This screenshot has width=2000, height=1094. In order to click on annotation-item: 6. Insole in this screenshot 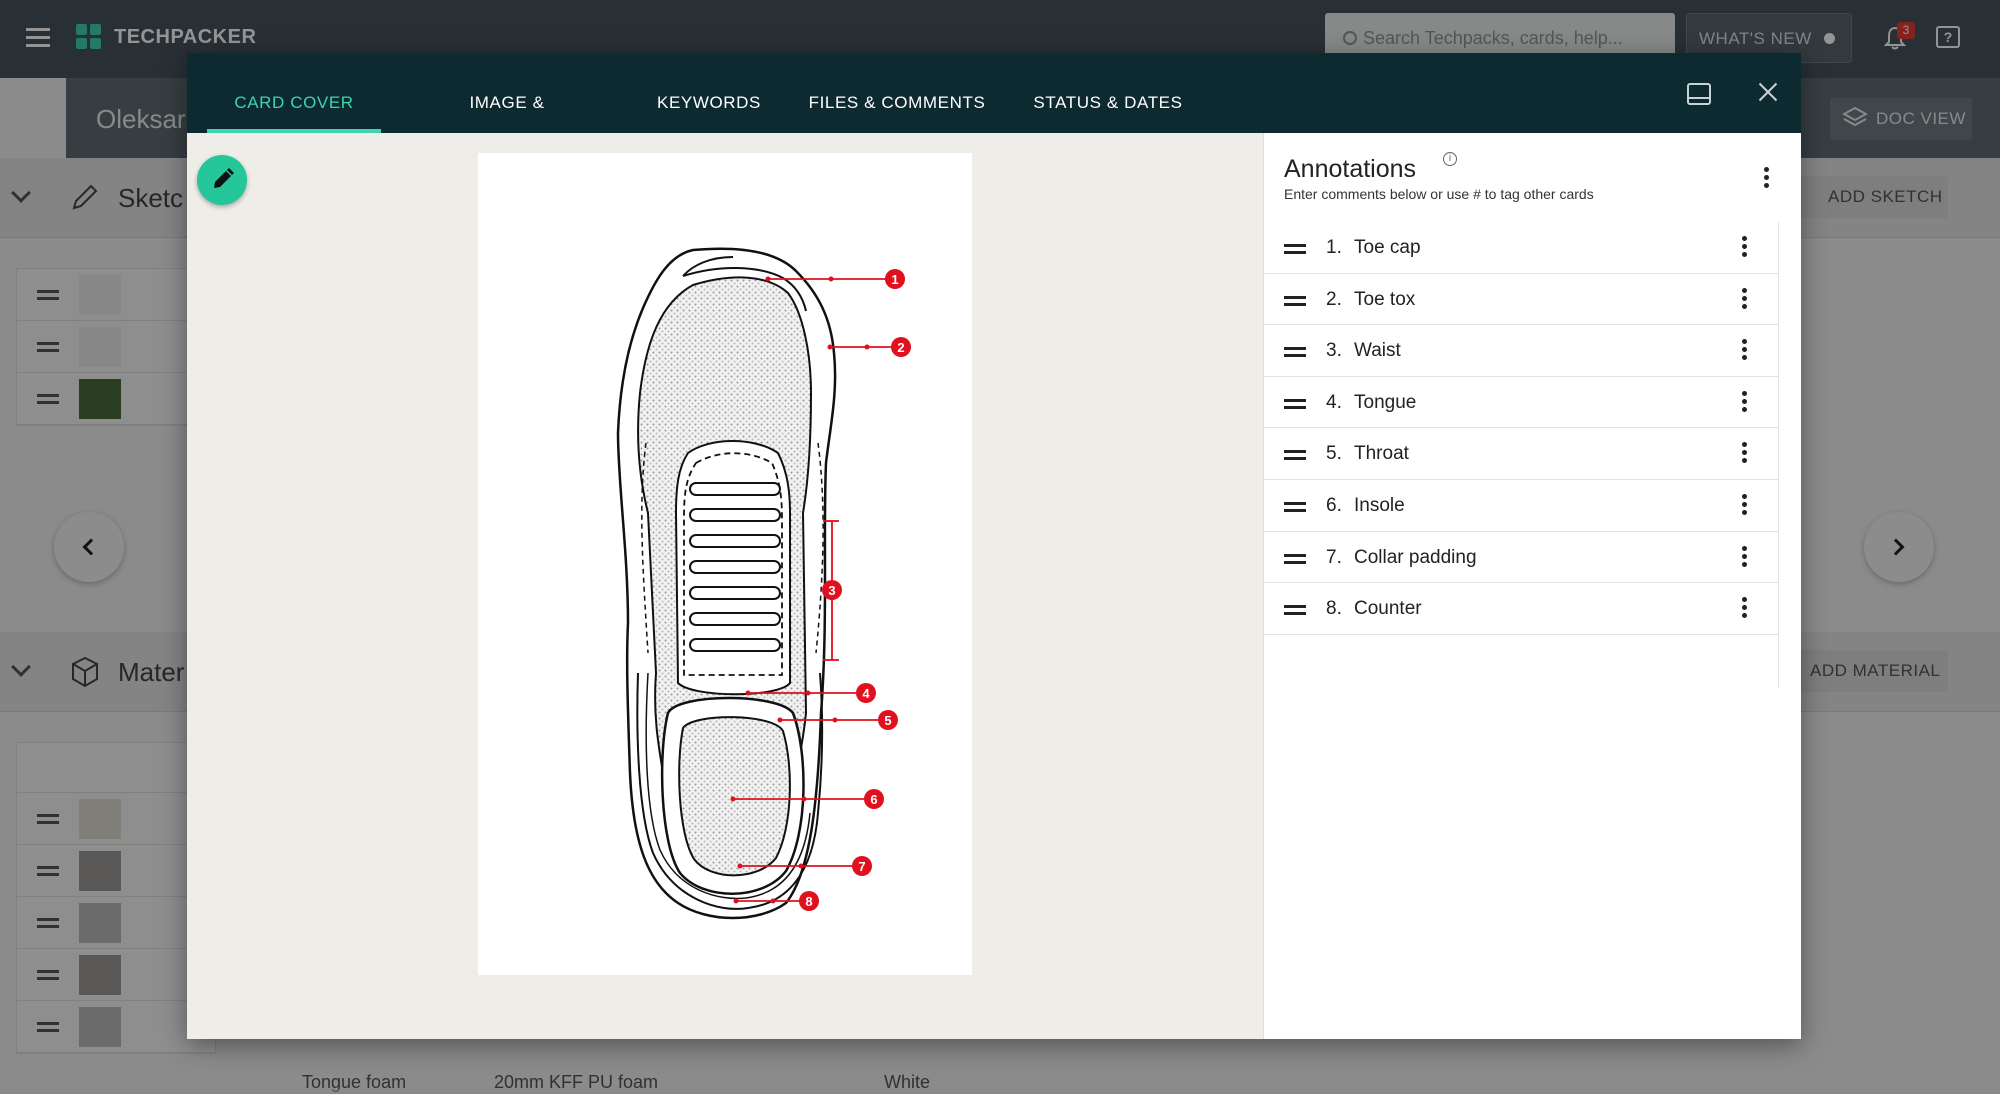, I will do `click(1521, 506)`.